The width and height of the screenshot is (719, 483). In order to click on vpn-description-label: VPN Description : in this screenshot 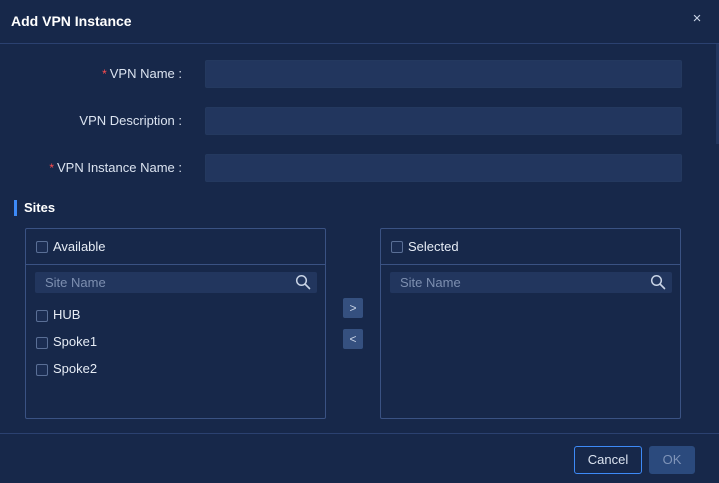, I will do `click(130, 120)`.